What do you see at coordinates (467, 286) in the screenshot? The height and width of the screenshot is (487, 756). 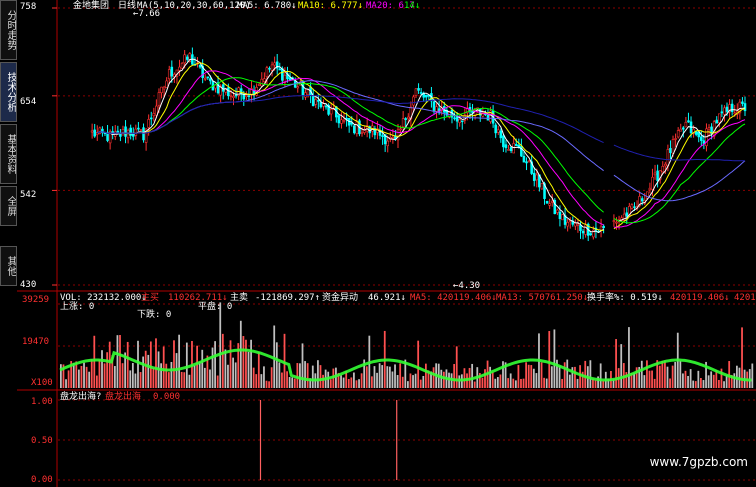 I see `low-annotation: ←4.30` at bounding box center [467, 286].